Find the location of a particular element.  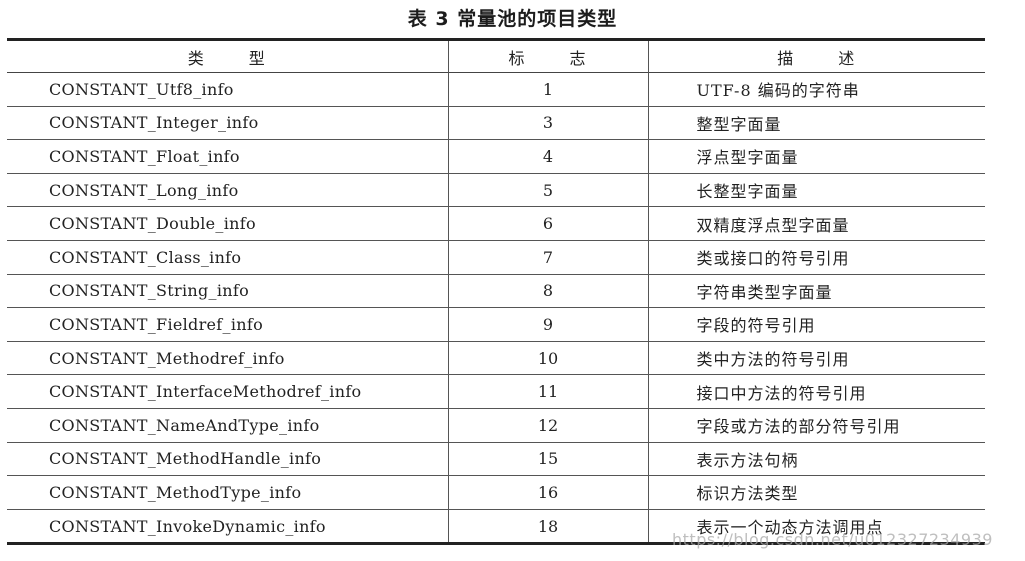

table-row: CONSTANT_Class_info 7 类或接口的符号引用 is located at coordinates (496, 257).